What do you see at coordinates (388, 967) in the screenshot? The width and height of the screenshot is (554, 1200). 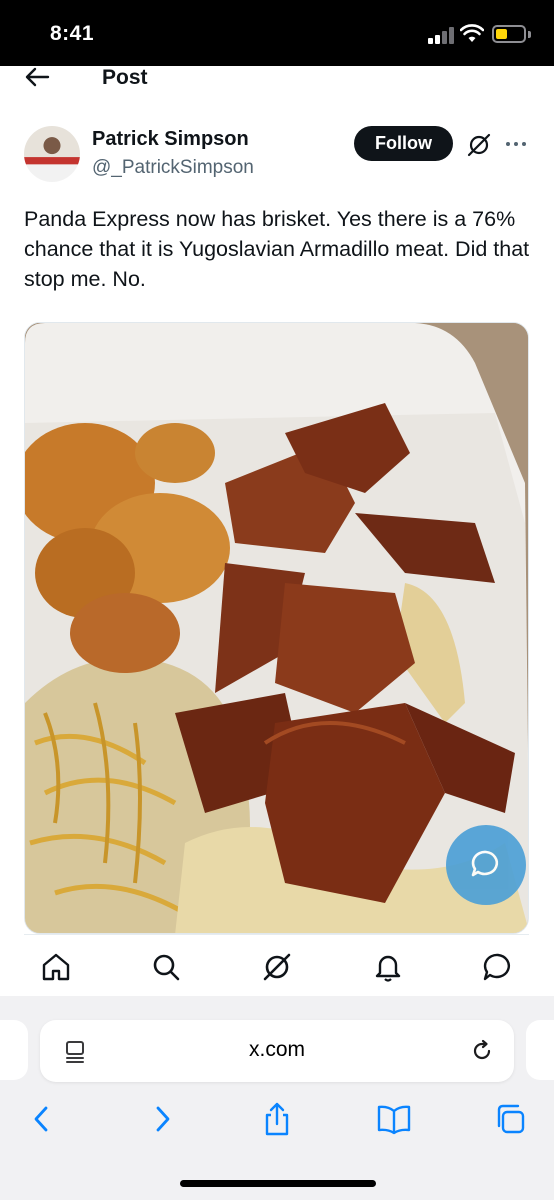 I see `notifications-icon` at bounding box center [388, 967].